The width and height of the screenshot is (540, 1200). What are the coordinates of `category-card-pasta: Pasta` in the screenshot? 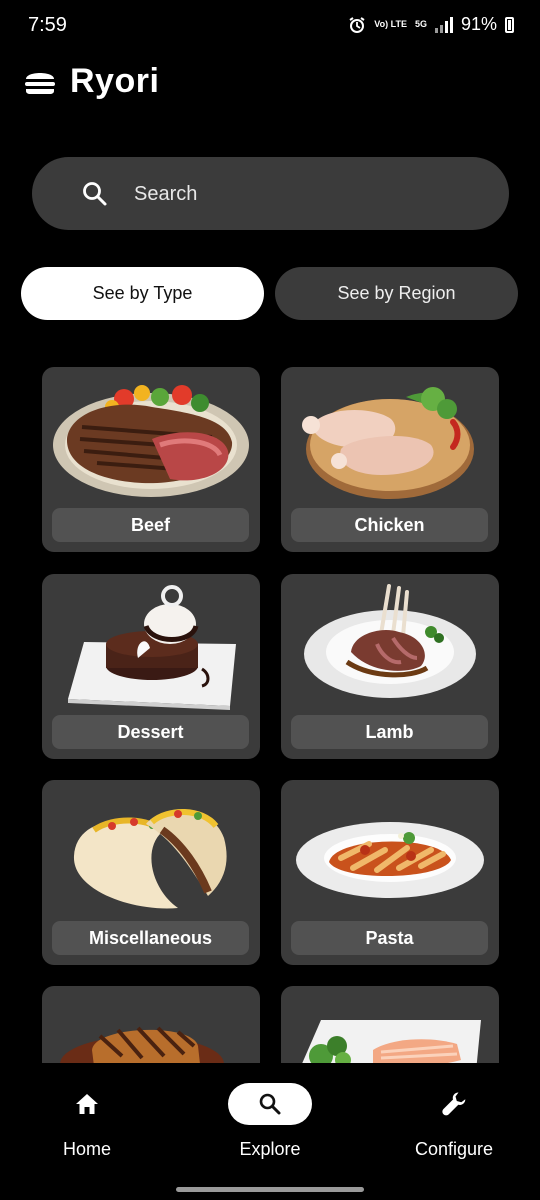 It's located at (390, 872).